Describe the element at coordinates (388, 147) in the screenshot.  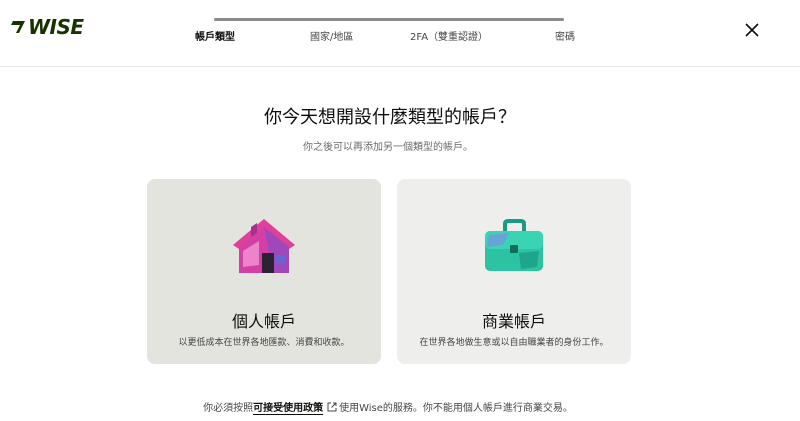
I see `page-subtitle: 你之後可以再添加另一個類型的帳戶。` at that location.